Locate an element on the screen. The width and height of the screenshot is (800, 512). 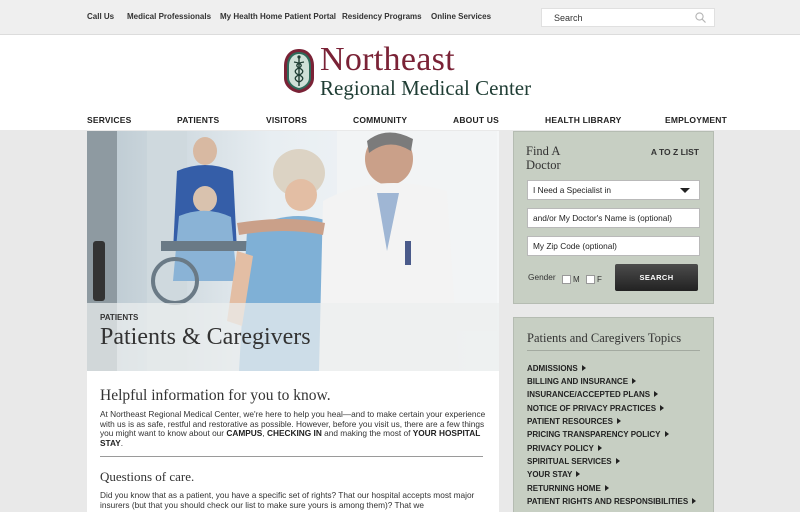
nav-about-us: ABOUT US is located at coordinates (476, 120).